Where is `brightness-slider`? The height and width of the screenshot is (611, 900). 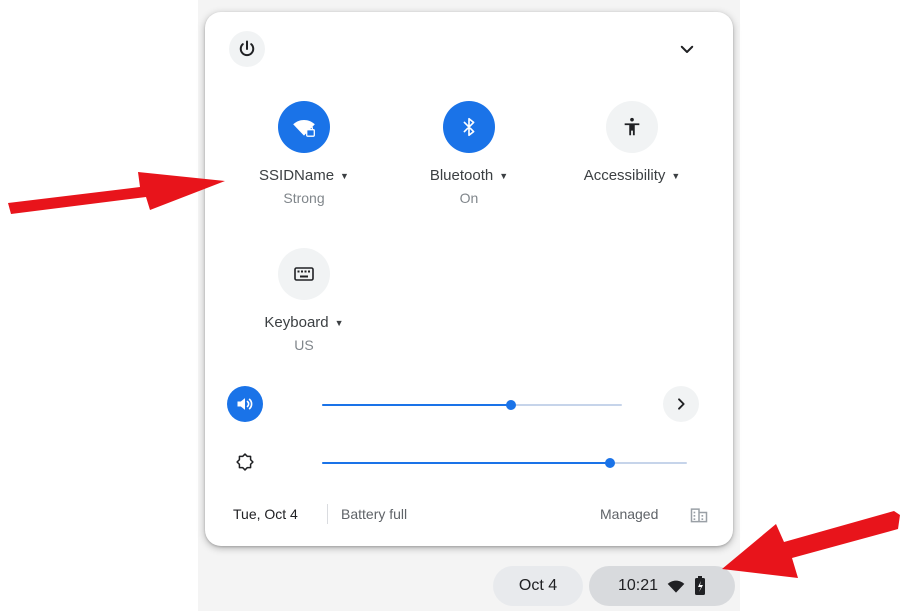
brightness-slider is located at coordinates (504, 463).